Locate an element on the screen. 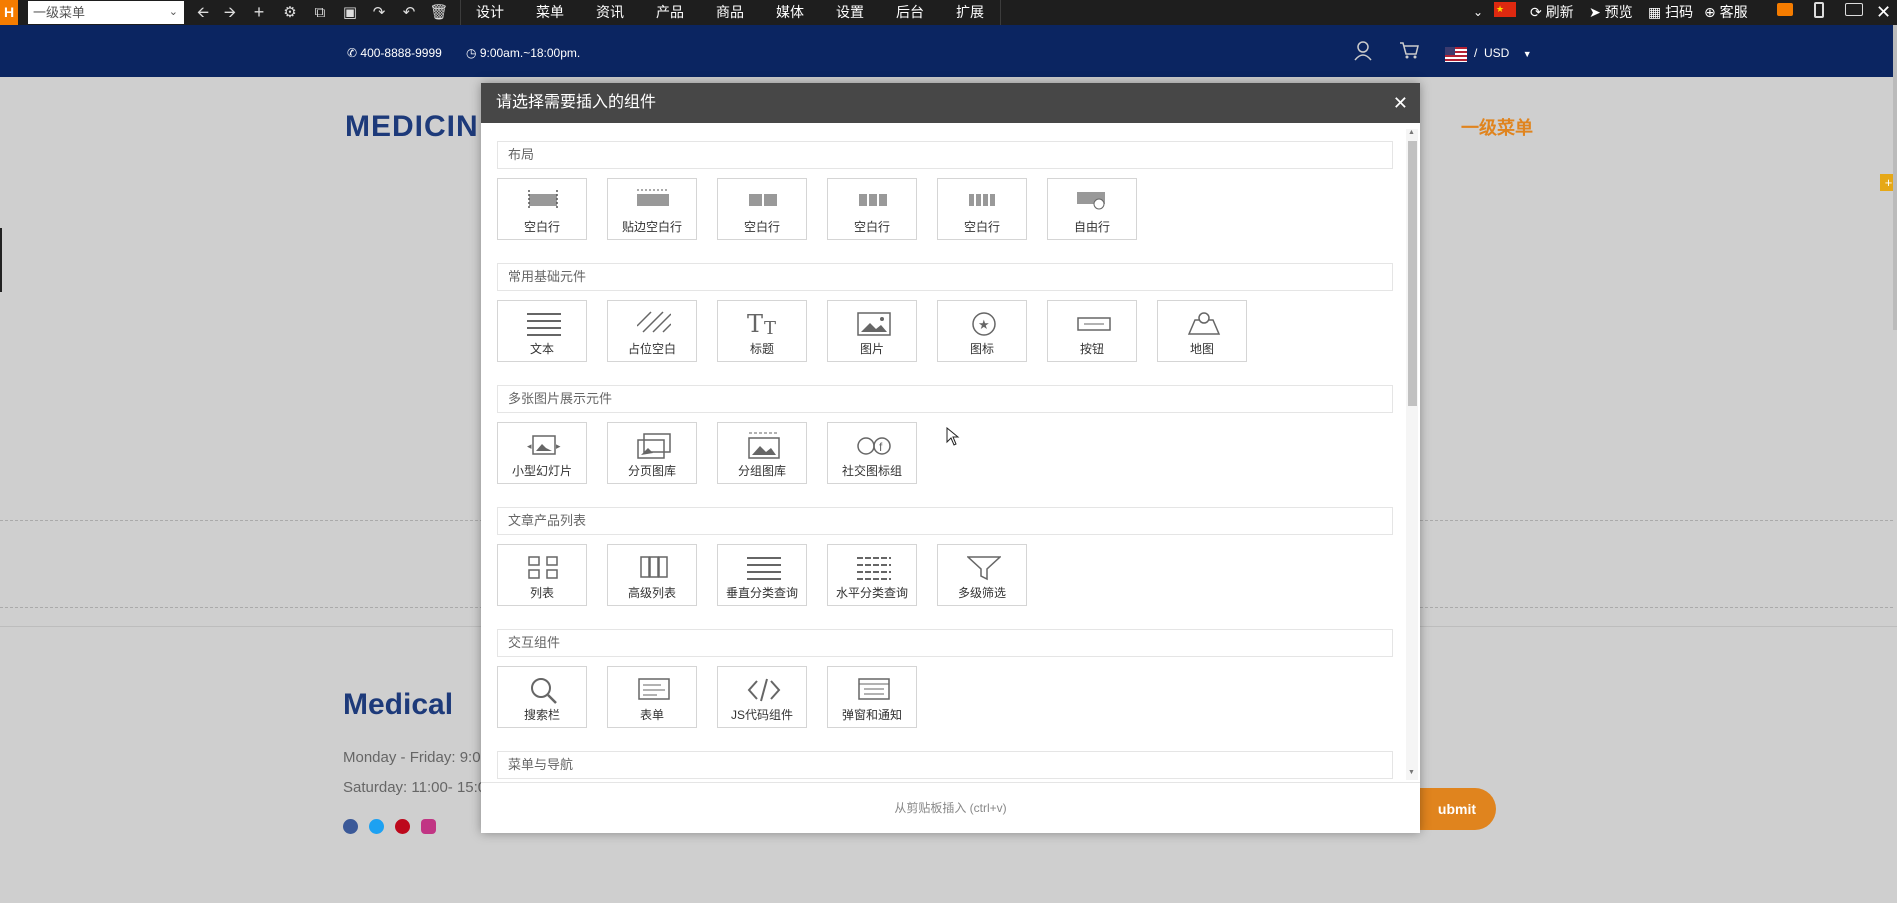  scrollbar-thumb is located at coordinates (1412, 273).